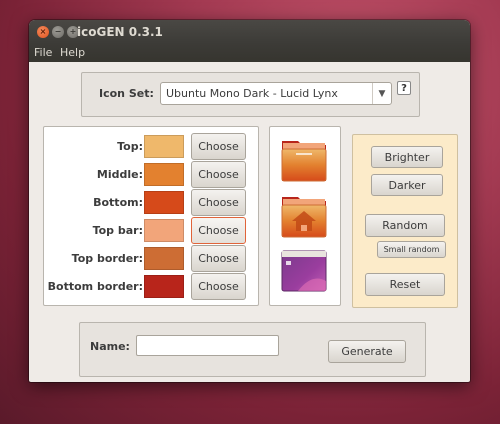  Describe the element at coordinates (218, 146) in the screenshot. I see `choose-button-top: Choose` at that location.